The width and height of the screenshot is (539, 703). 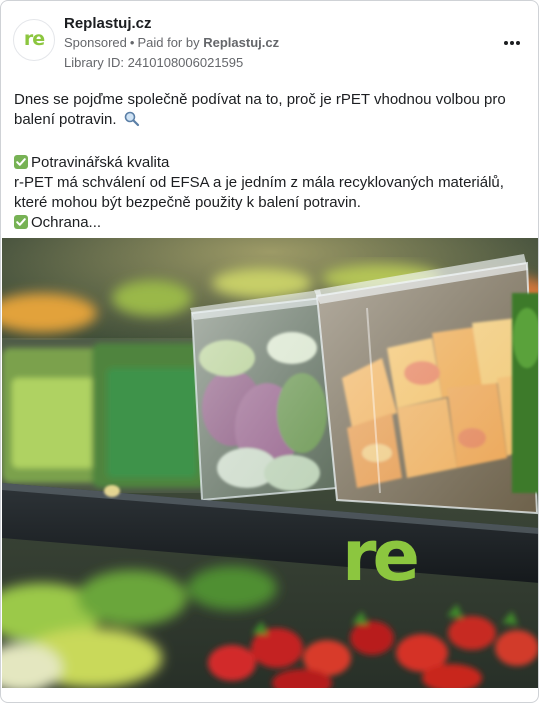 I want to click on page-name-link: Replastuj.cz, so click(x=108, y=23).